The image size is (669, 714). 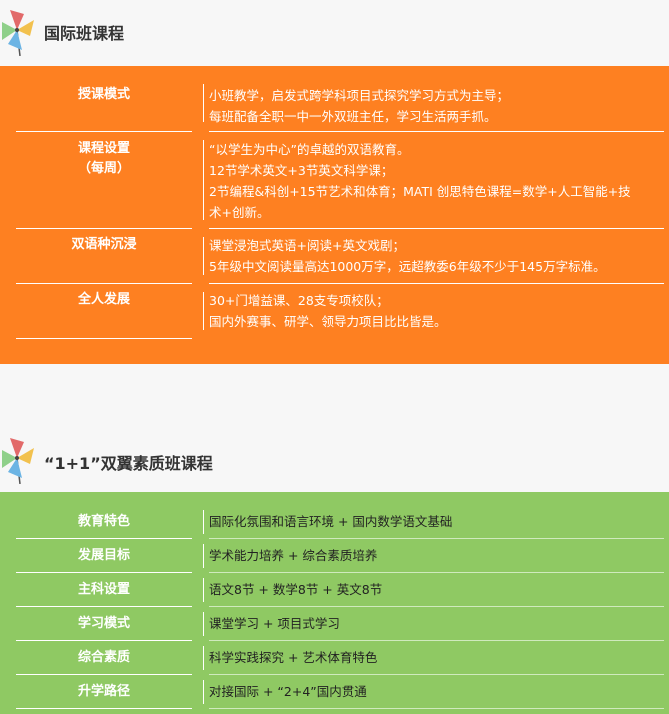 I want to click on row-label: 课程设置 （每周）, so click(x=104, y=159).